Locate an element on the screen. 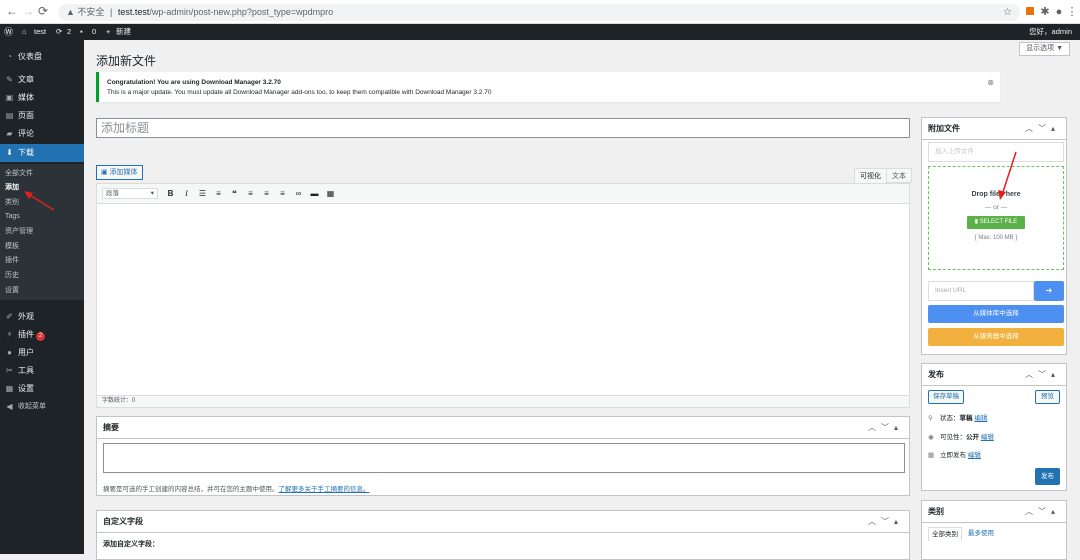 The width and height of the screenshot is (1080, 560). schedule-edit-link: 编辑 is located at coordinates (974, 455).